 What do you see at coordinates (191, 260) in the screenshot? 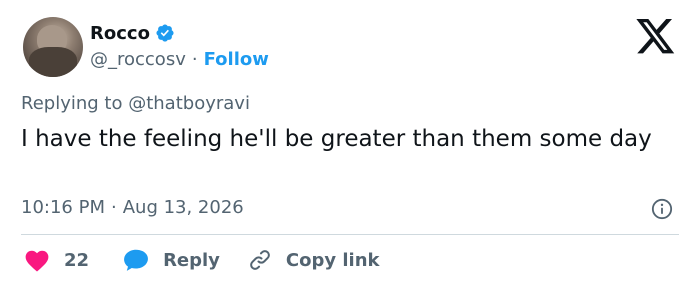
I see `reply-label: Reply` at bounding box center [191, 260].